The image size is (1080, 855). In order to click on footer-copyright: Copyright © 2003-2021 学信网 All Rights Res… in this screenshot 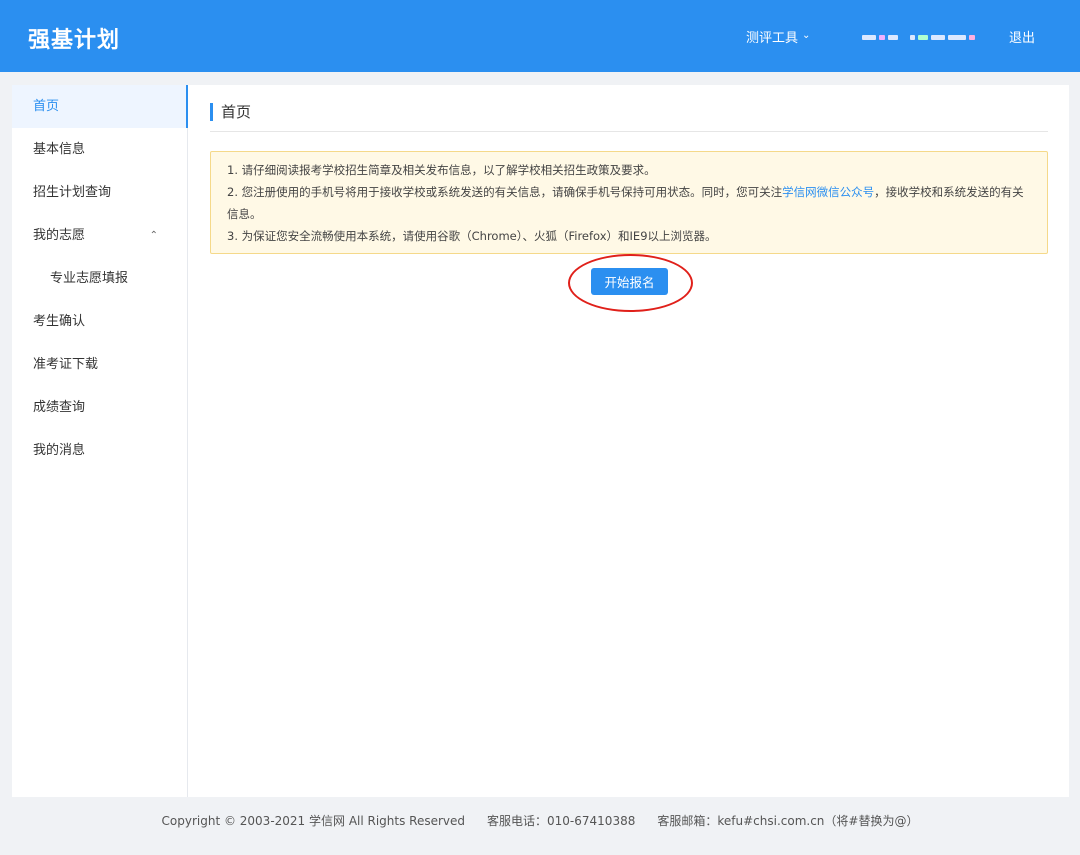, I will do `click(314, 824)`.